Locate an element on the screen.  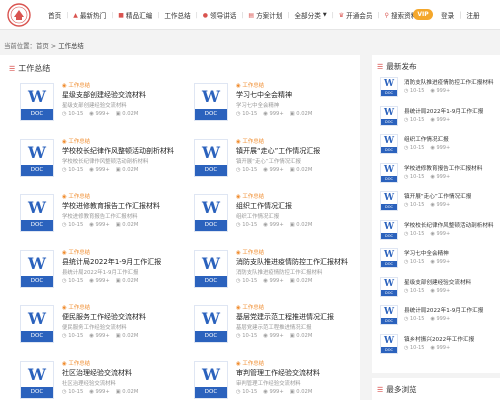
doc-title: 审判管理工作经验交流材料 is located at coordinates (292, 373).